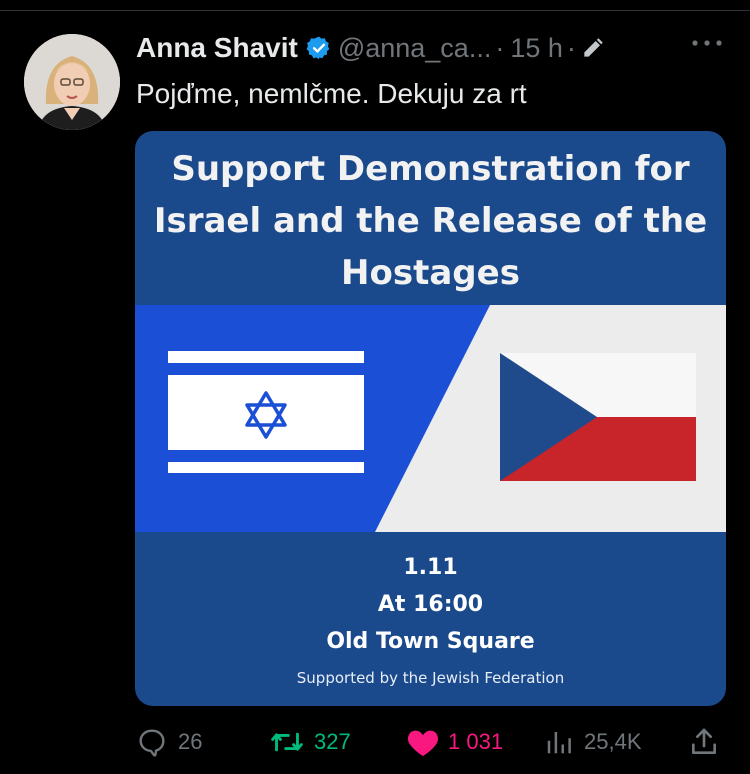 Image resolution: width=750 pixels, height=774 pixels. Describe the element at coordinates (707, 43) in the screenshot. I see `more-options-icon` at that location.